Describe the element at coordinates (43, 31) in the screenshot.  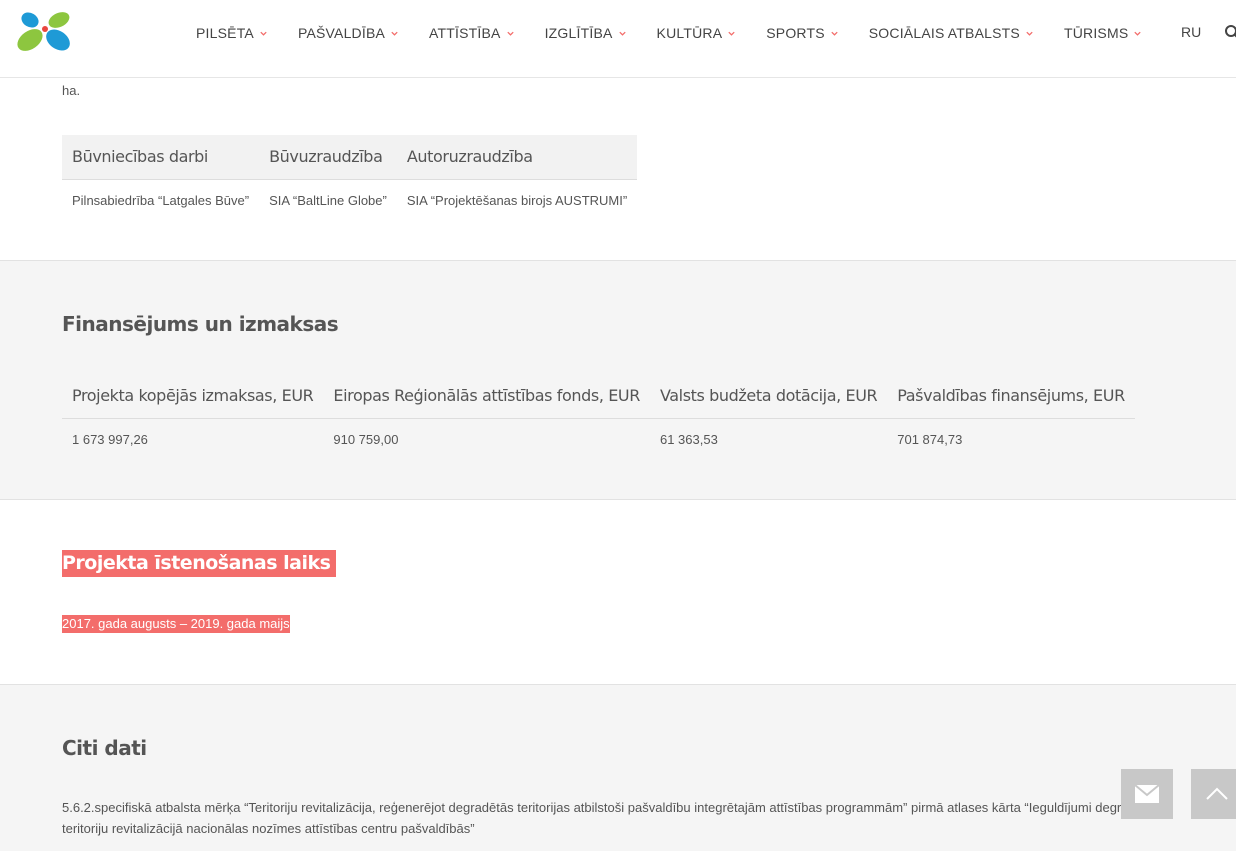
I see `logo` at that location.